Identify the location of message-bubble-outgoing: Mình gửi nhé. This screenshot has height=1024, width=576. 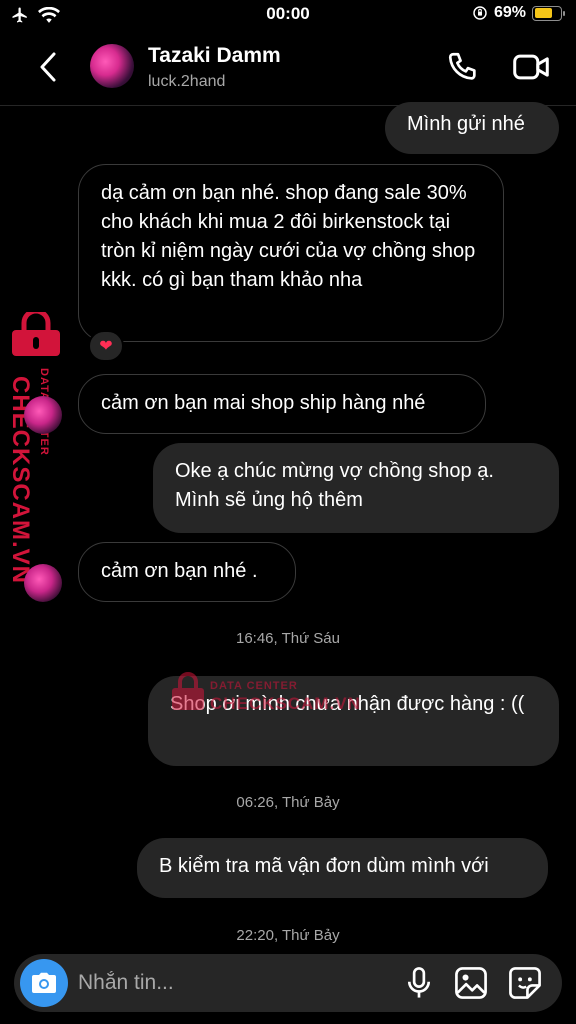
(472, 128).